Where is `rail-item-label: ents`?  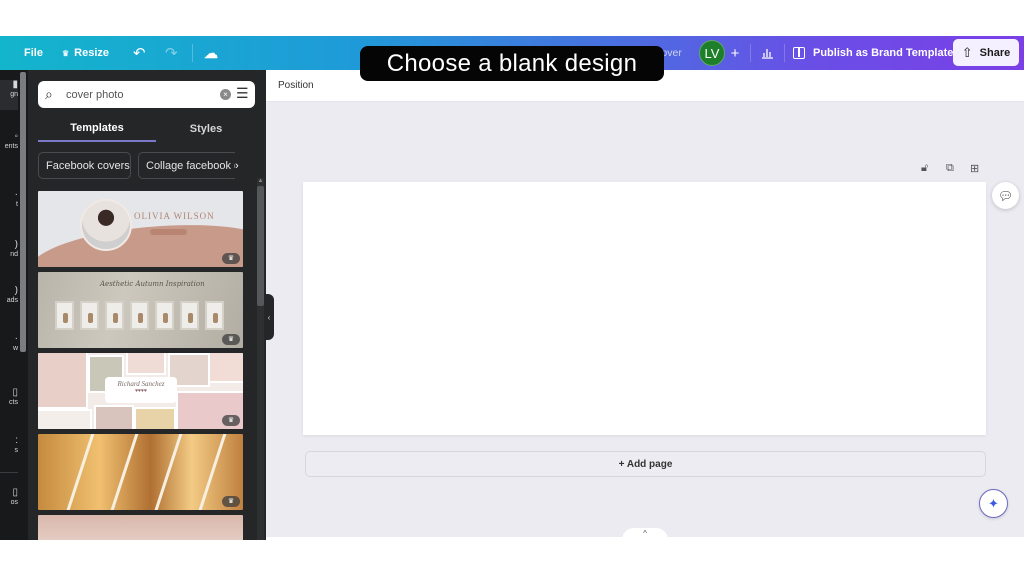 rail-item-label: ents is located at coordinates (11, 146).